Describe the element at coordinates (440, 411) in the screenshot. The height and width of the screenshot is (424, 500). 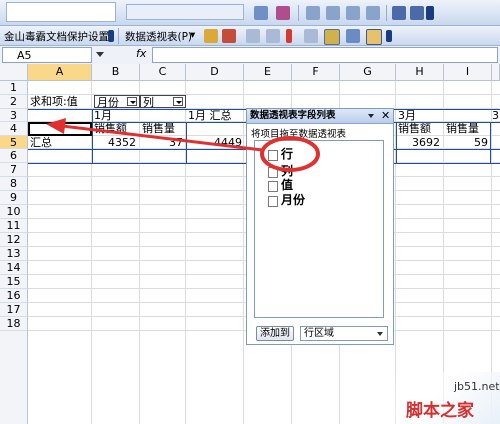
I see `watermark-brand: 脚本之家` at that location.